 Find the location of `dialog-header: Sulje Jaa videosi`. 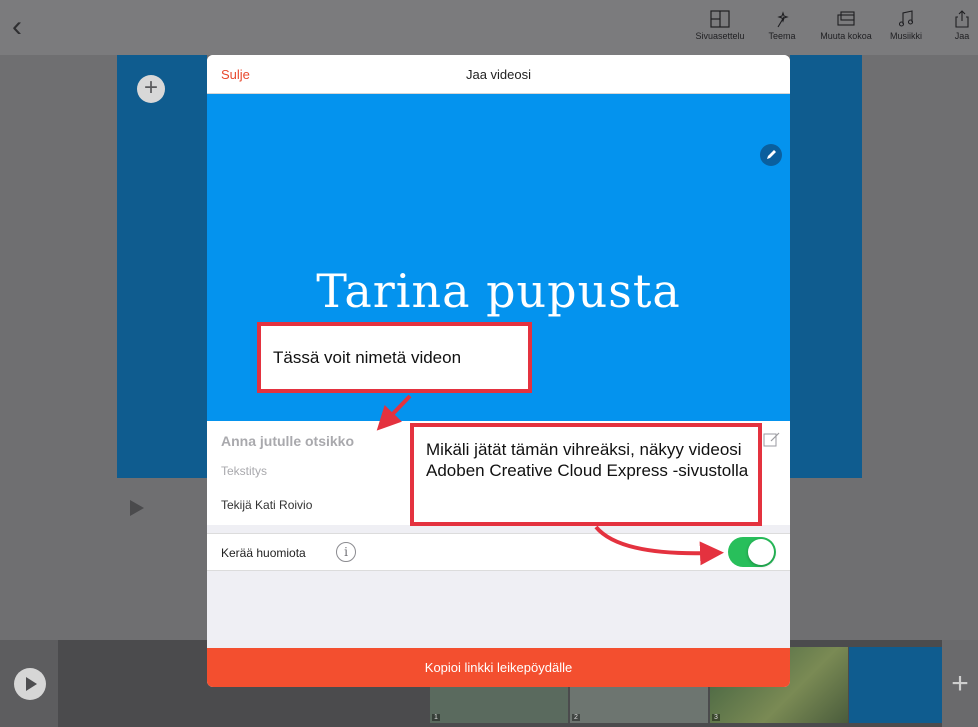

dialog-header: Sulje Jaa videosi is located at coordinates (498, 74).